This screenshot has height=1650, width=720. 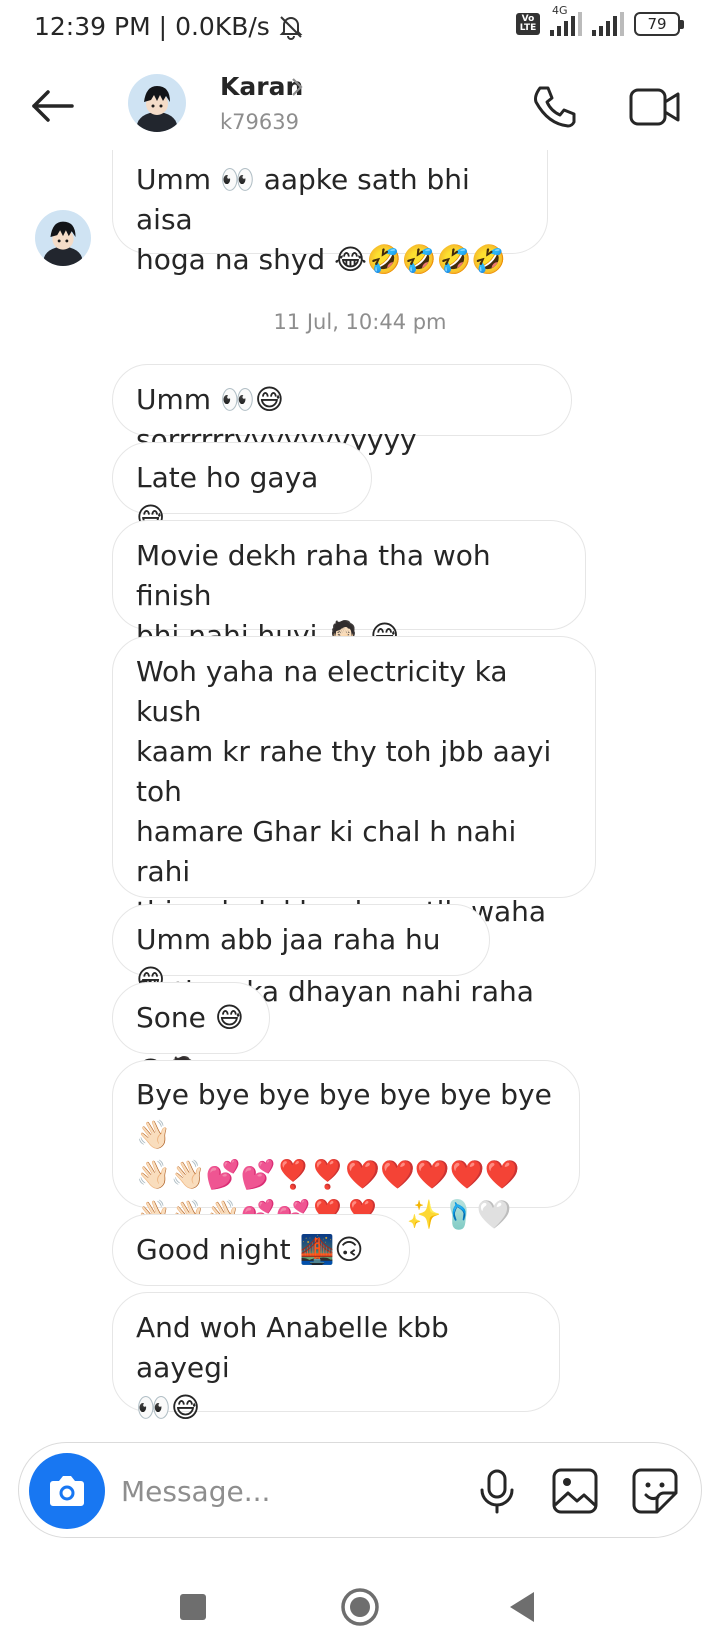 I want to click on microphone-icon, so click(x=497, y=1491).